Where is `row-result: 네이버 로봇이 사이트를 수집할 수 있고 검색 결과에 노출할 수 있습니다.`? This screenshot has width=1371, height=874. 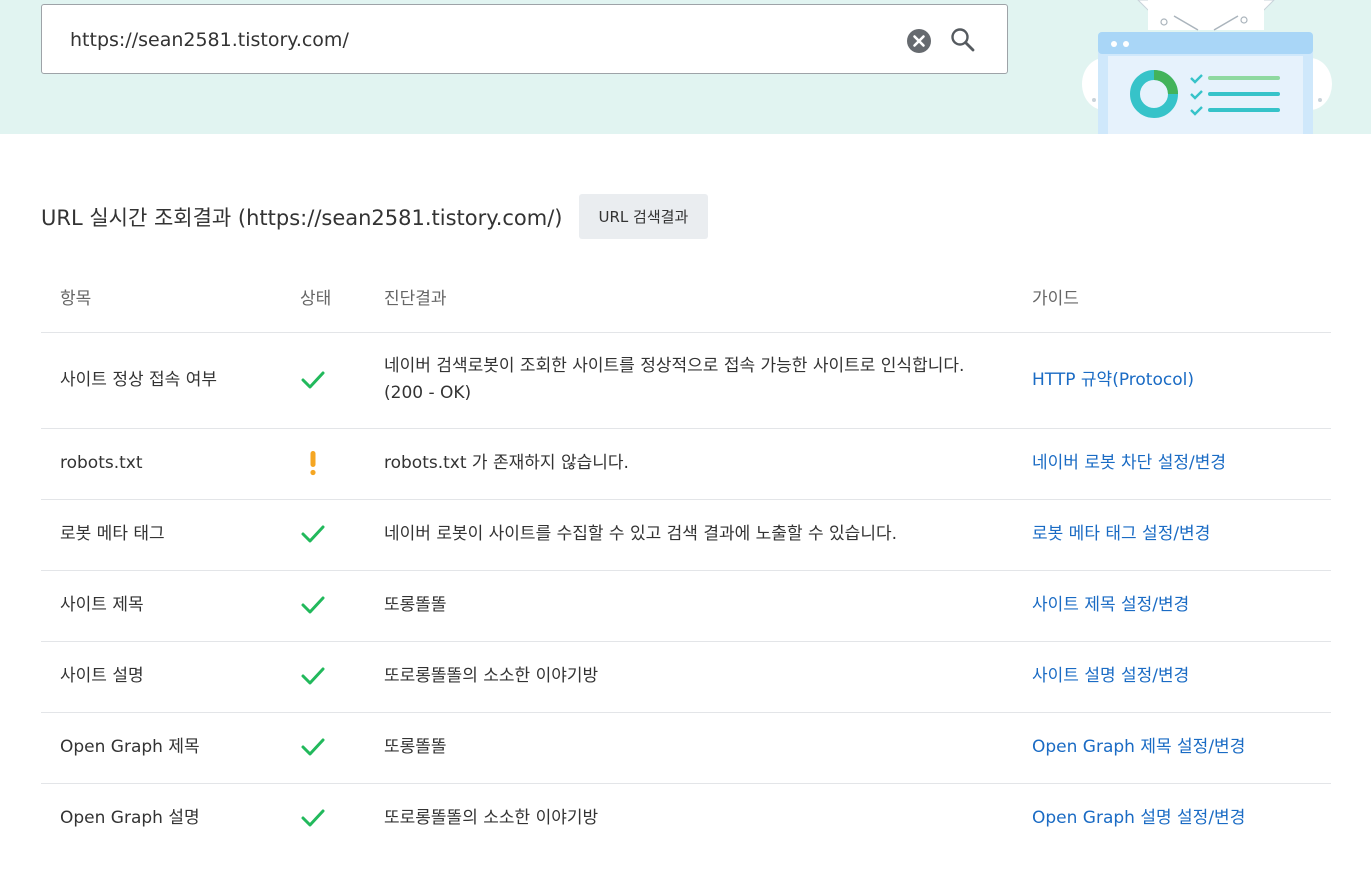 row-result: 네이버 로봇이 사이트를 수집할 수 있고 검색 결과에 노출할 수 있습니다. is located at coordinates (708, 535).